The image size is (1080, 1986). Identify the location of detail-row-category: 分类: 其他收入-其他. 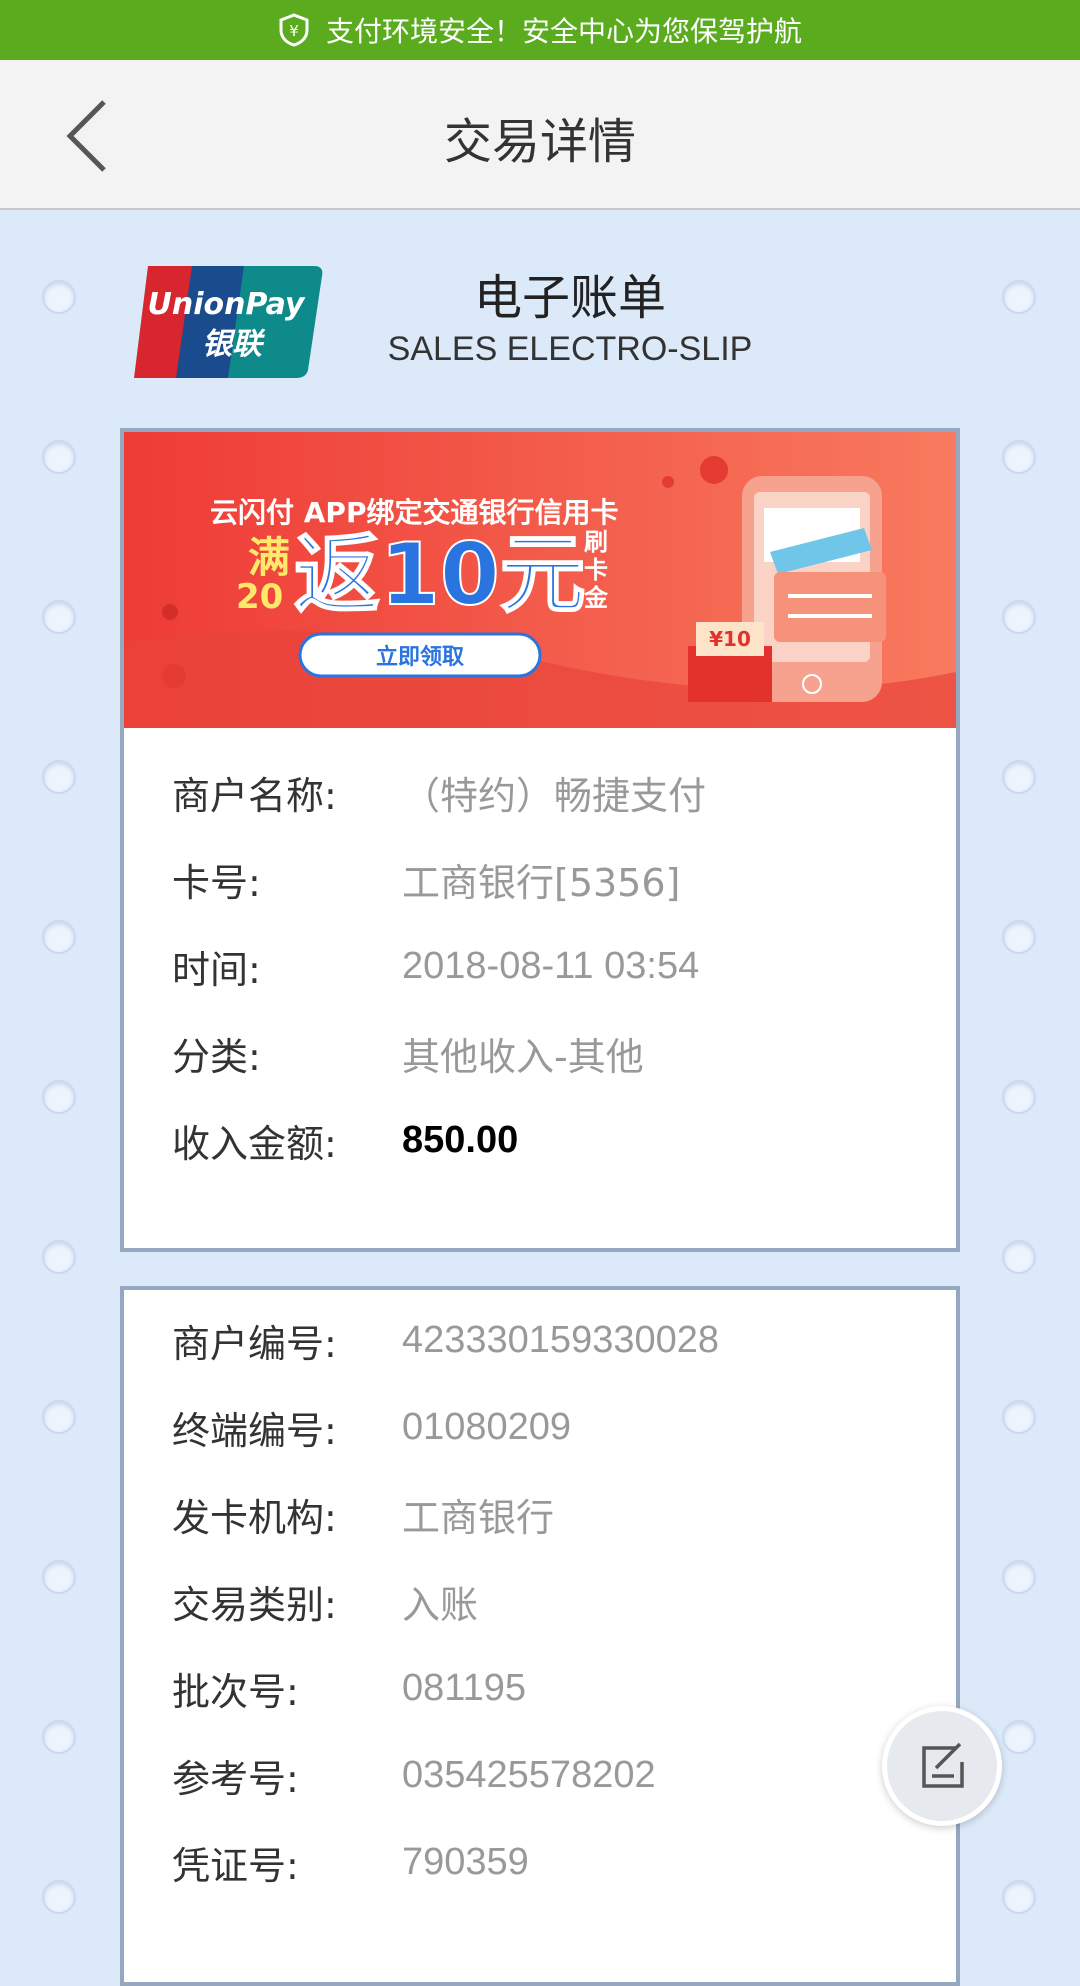
(408, 1056).